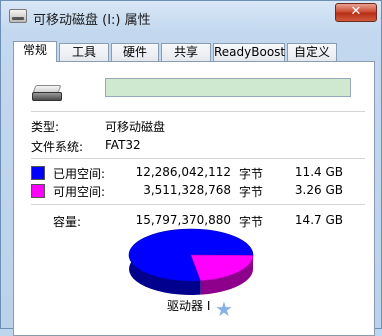  What do you see at coordinates (251, 174) in the screenshot?
I see `used-space-unit: 字节` at bounding box center [251, 174].